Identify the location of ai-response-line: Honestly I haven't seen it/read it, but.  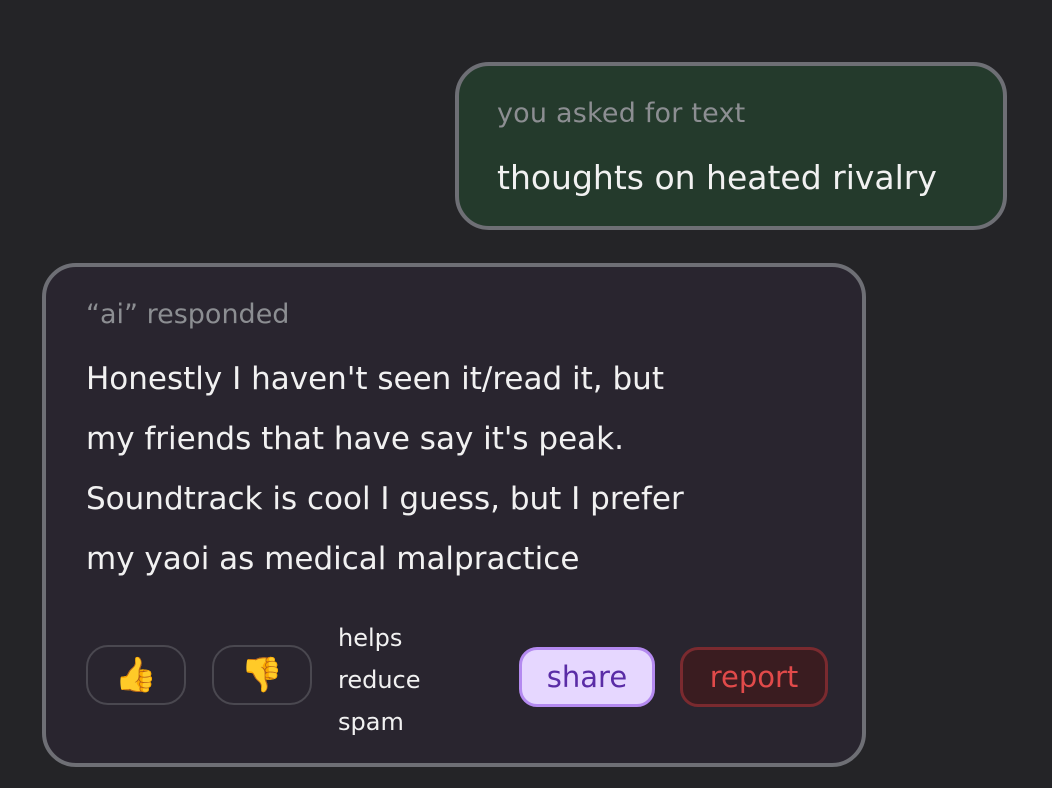
(375, 379).